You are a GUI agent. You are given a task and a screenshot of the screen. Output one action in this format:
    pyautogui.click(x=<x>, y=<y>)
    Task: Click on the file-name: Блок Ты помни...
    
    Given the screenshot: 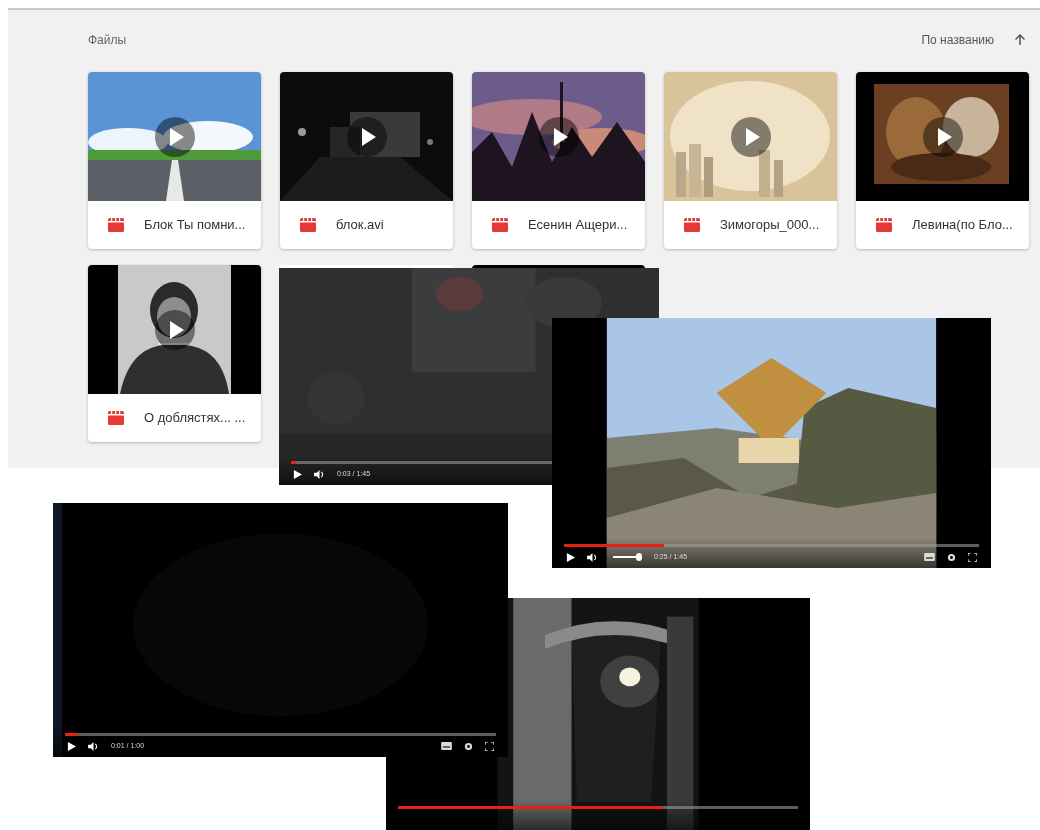 What is the action you would take?
    pyautogui.click(x=195, y=225)
    